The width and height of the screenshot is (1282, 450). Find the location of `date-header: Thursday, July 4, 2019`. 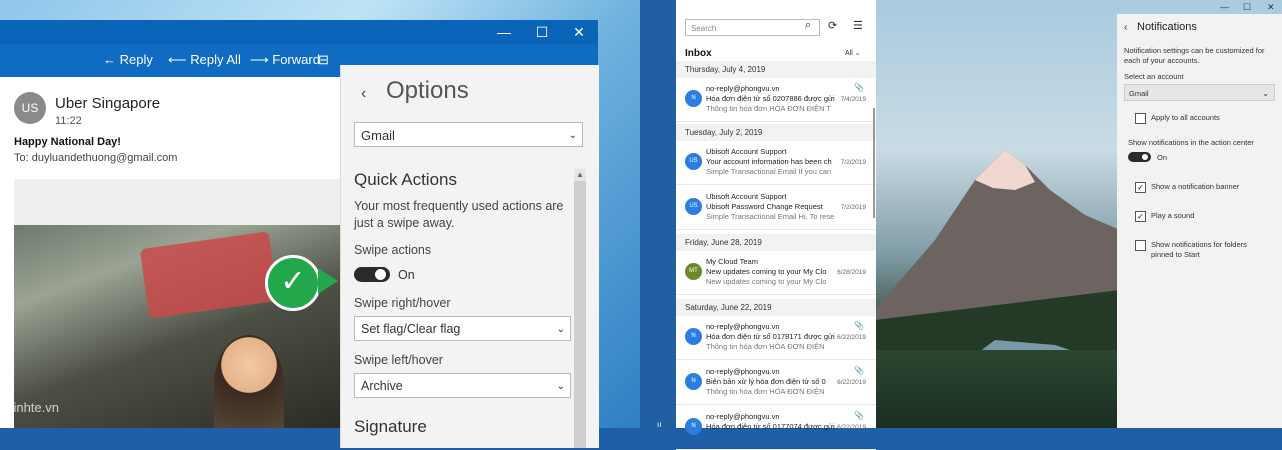

date-header: Thursday, July 4, 2019 is located at coordinates (776, 69).